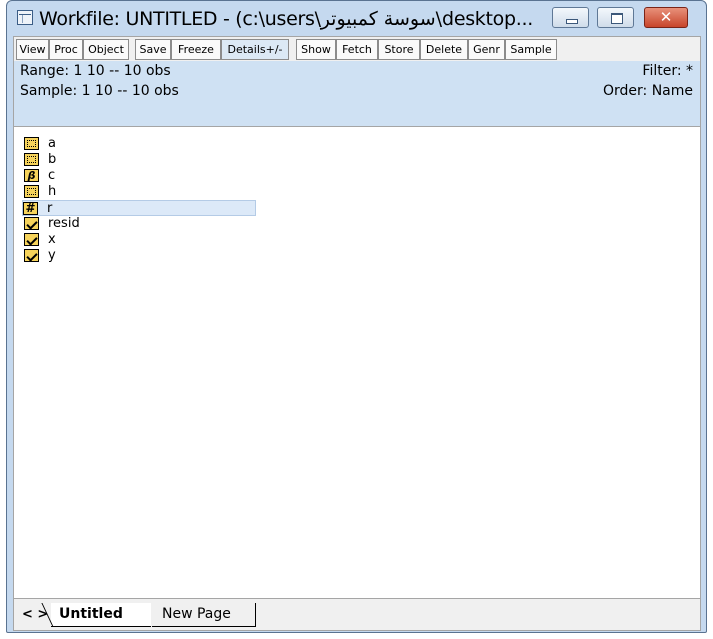 Image resolution: width=713 pixels, height=639 pixels. What do you see at coordinates (25, 17) in the screenshot?
I see `workfile-icon` at bounding box center [25, 17].